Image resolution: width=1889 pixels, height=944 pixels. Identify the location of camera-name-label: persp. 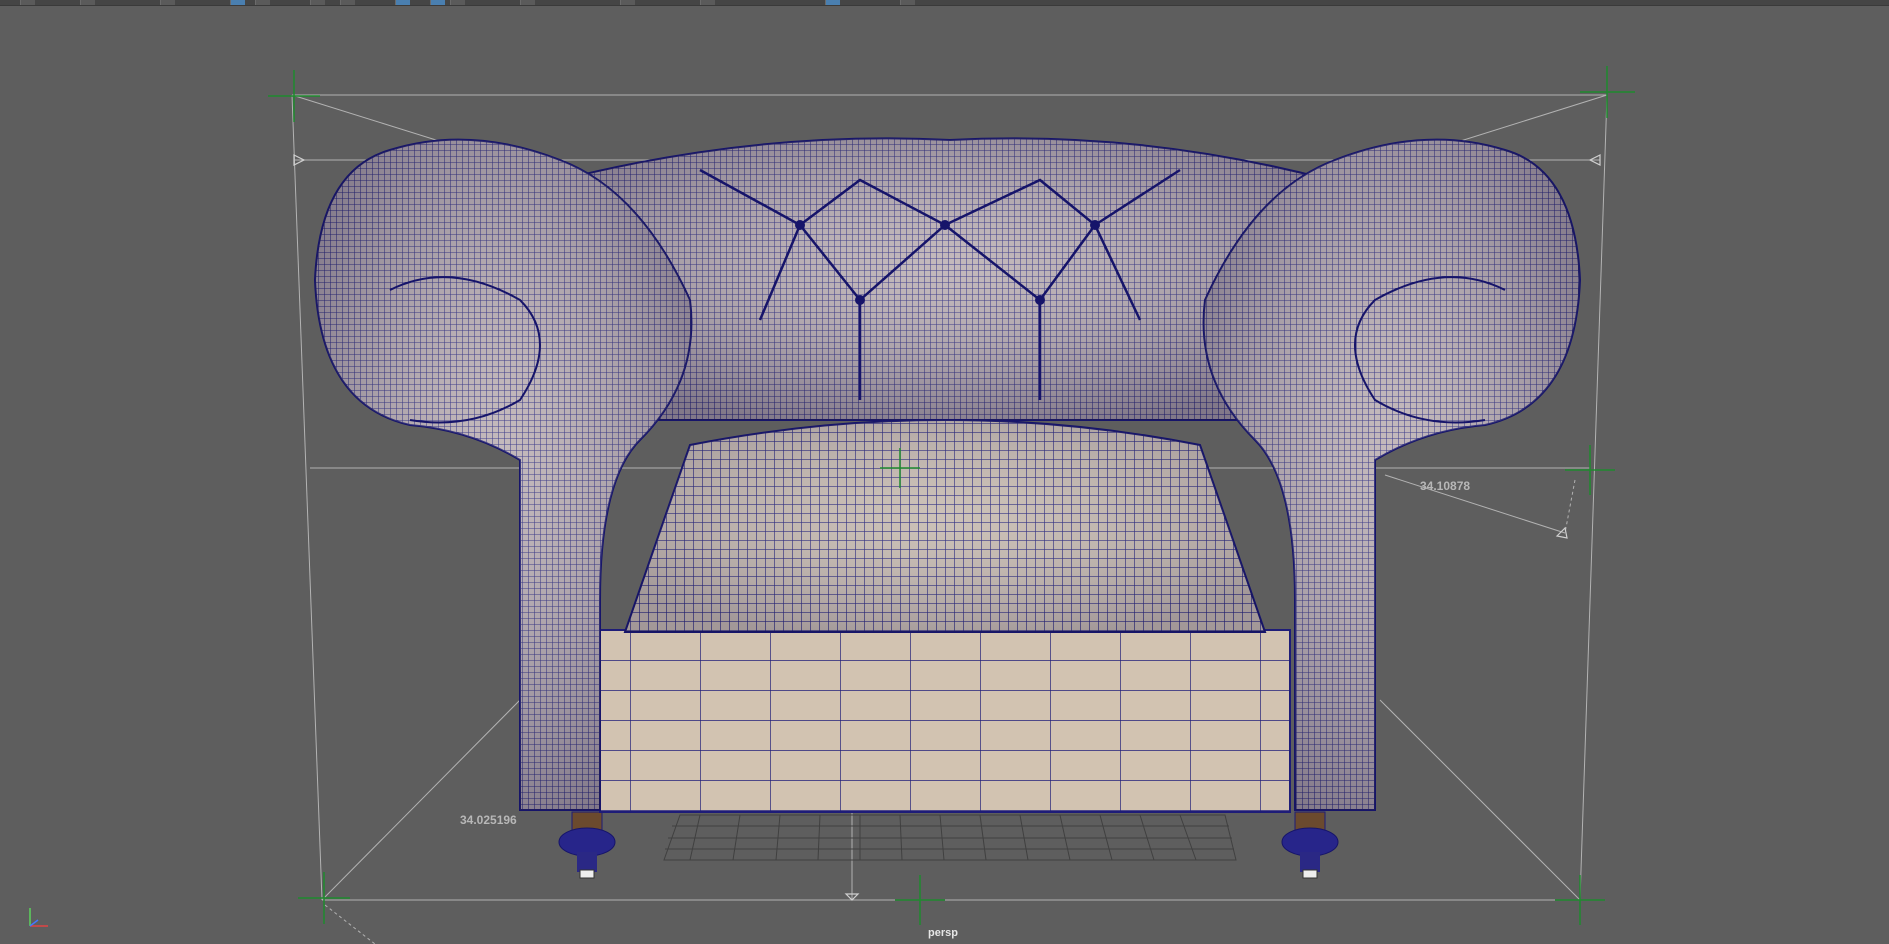
(943, 933).